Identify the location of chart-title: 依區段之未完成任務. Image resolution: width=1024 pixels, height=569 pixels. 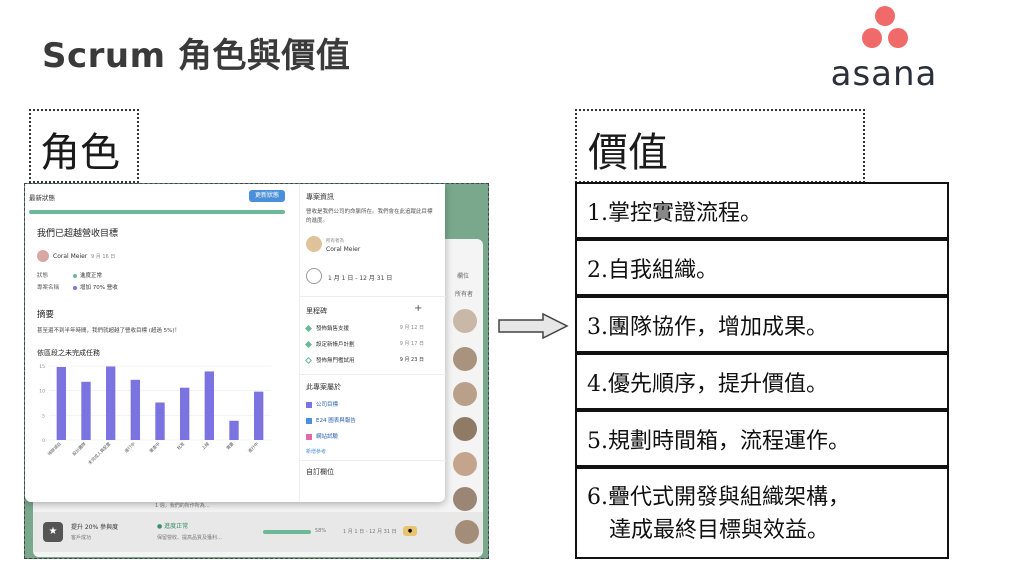
(68, 353).